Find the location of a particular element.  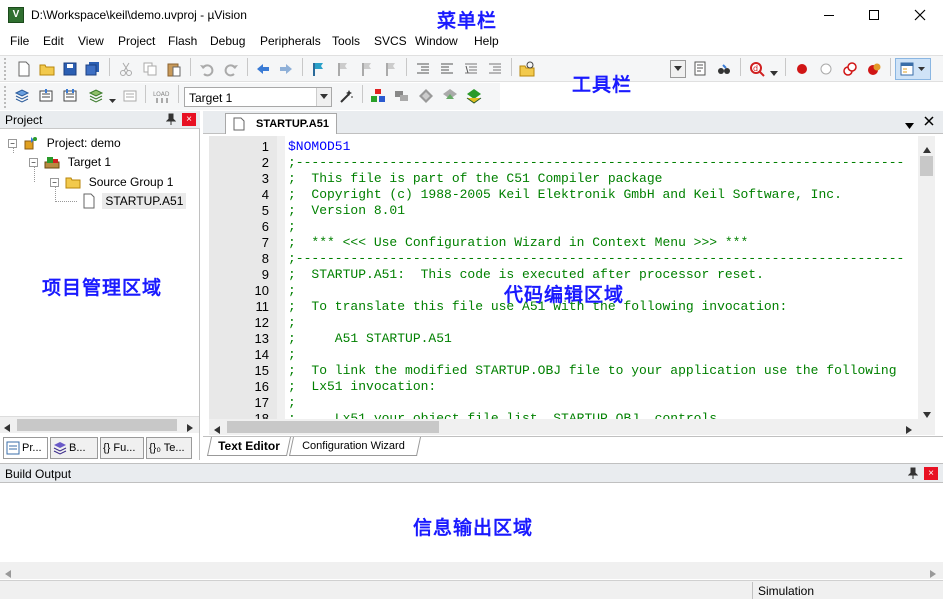

bookmark-toggle-button is located at coordinates (318, 69).